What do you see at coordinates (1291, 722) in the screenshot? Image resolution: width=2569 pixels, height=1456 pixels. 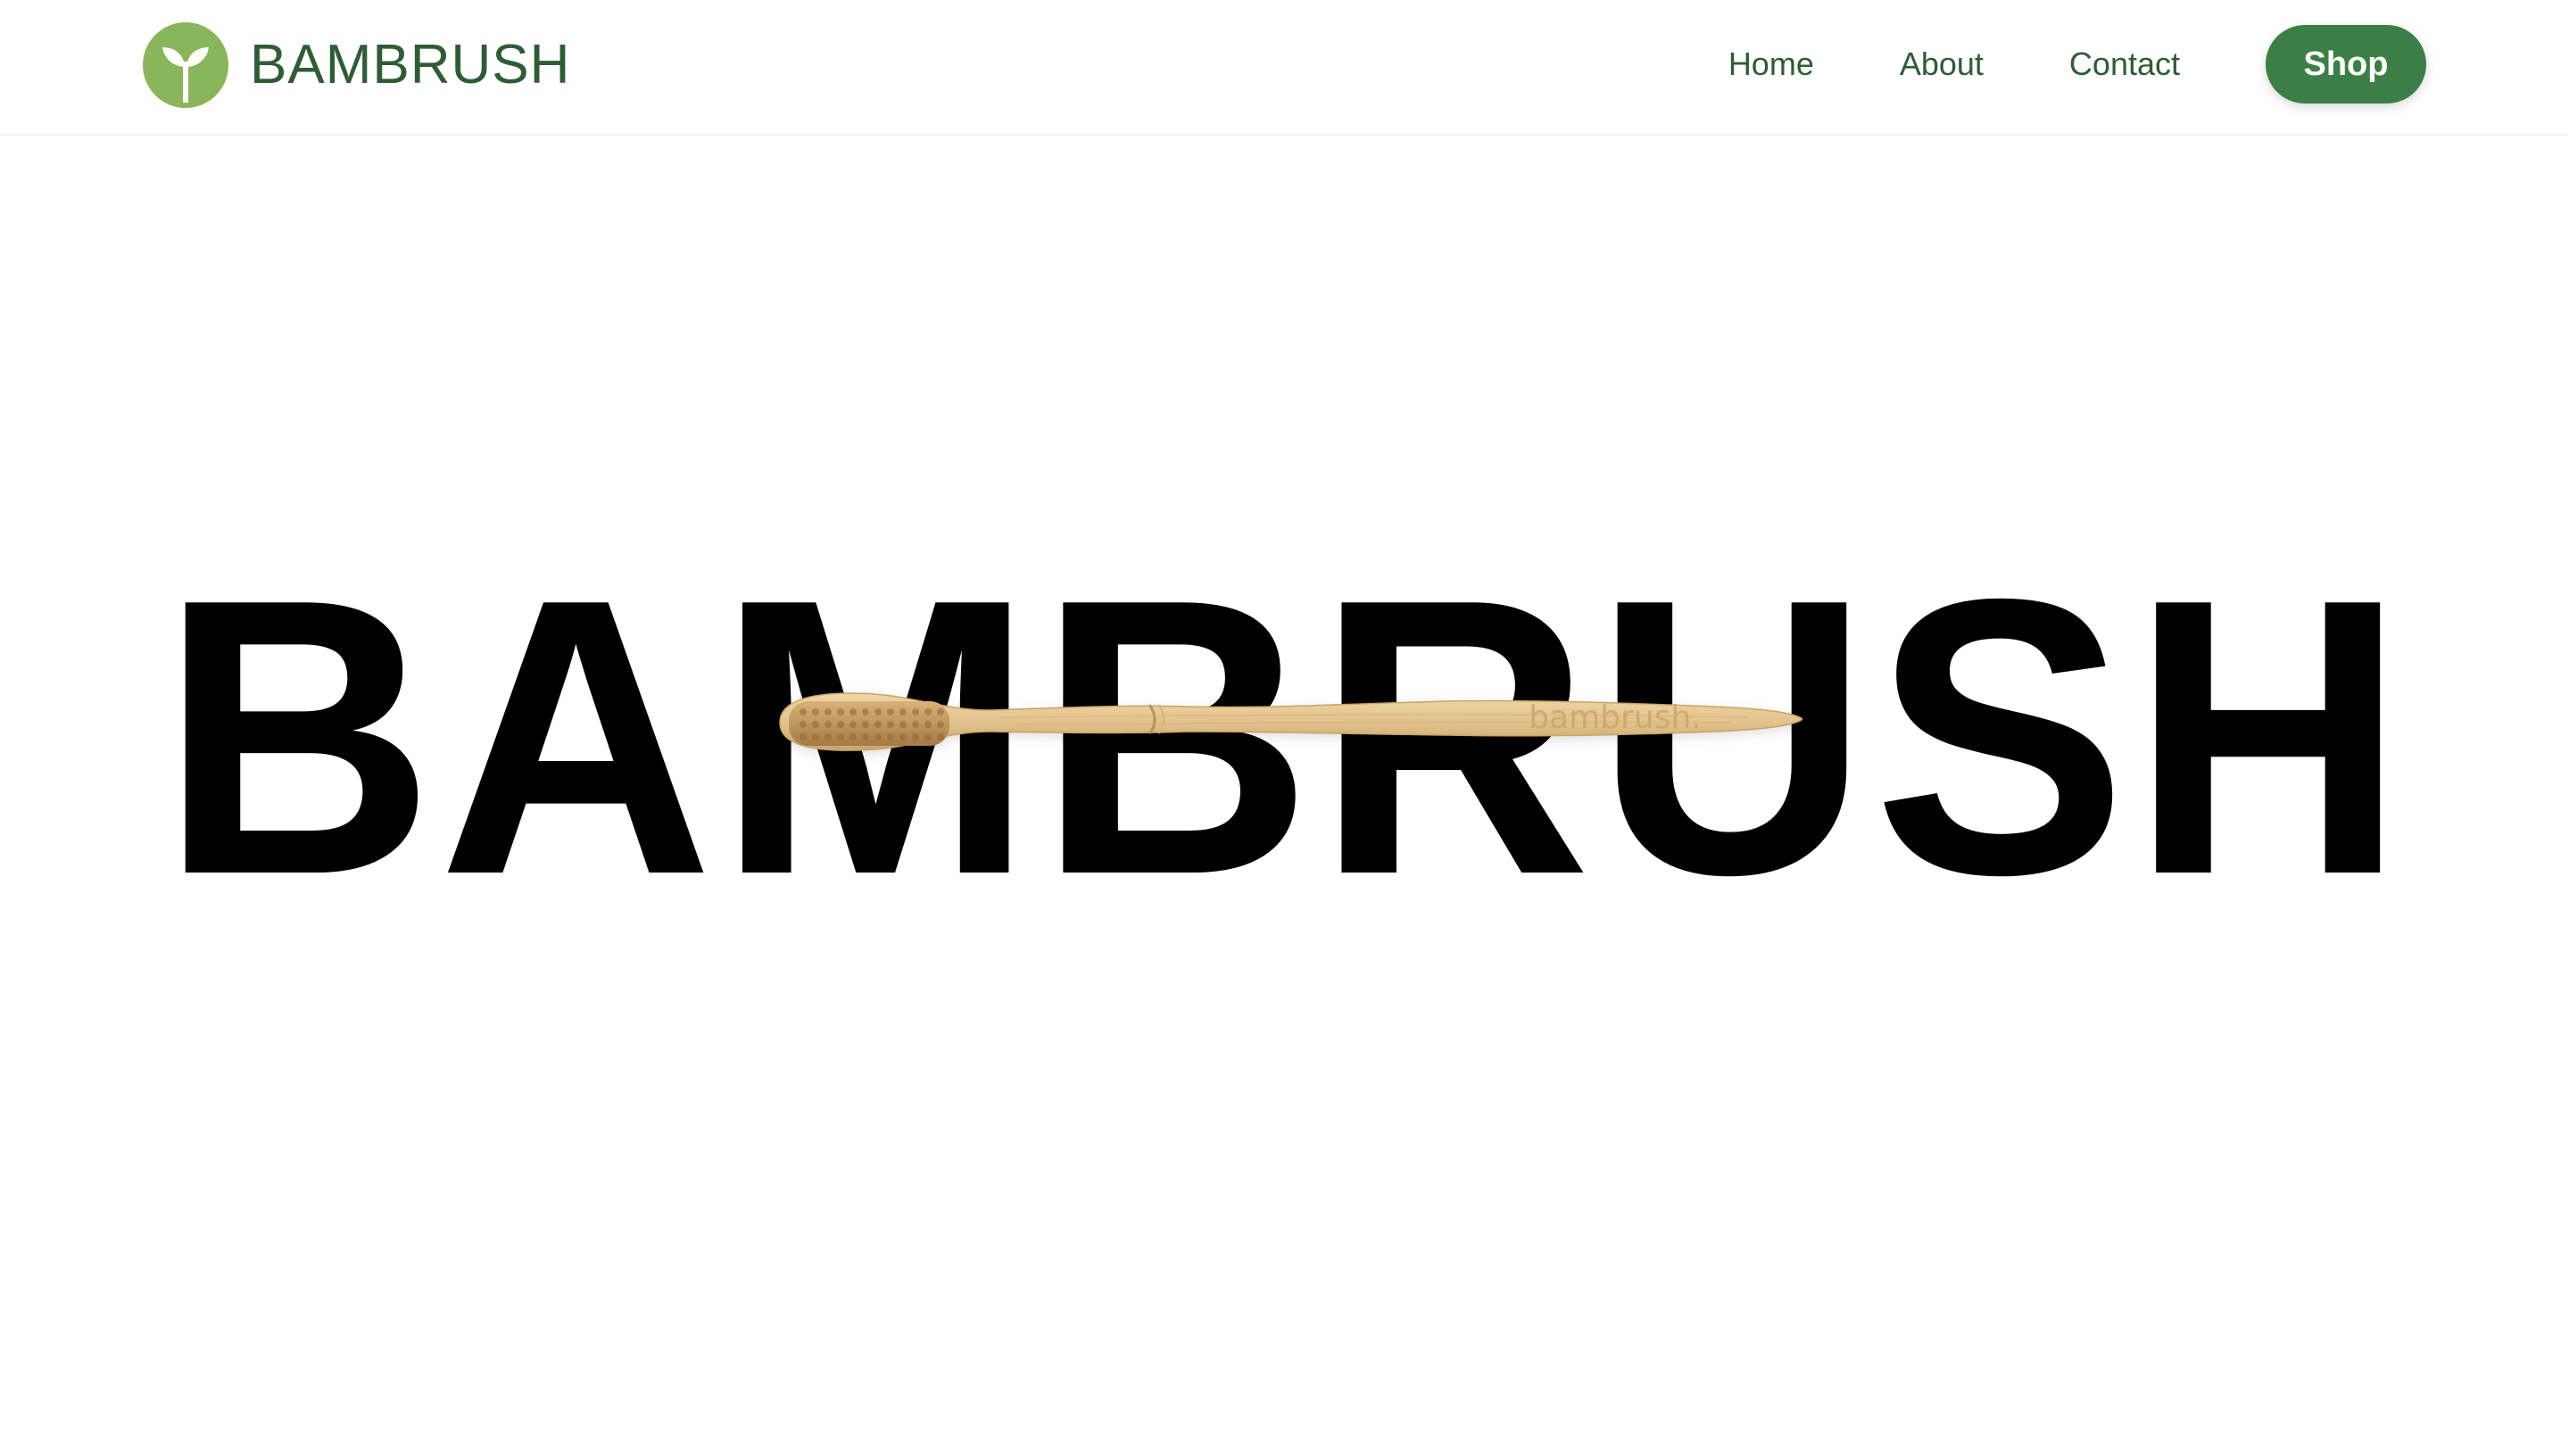 I see `bamboo-toothbrush-image: bambrush.` at bounding box center [1291, 722].